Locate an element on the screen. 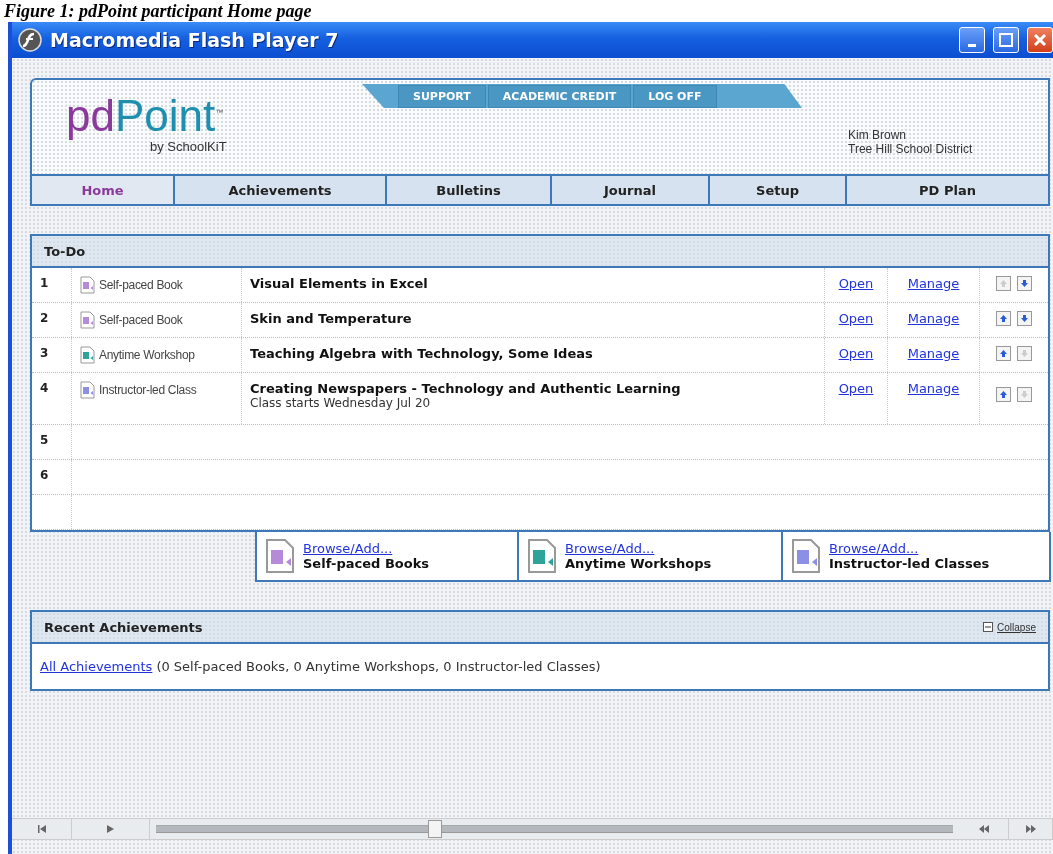 Image resolution: width=1053 pixels, height=854 pixels. nav-tab: Bulletins is located at coordinates (469, 190).